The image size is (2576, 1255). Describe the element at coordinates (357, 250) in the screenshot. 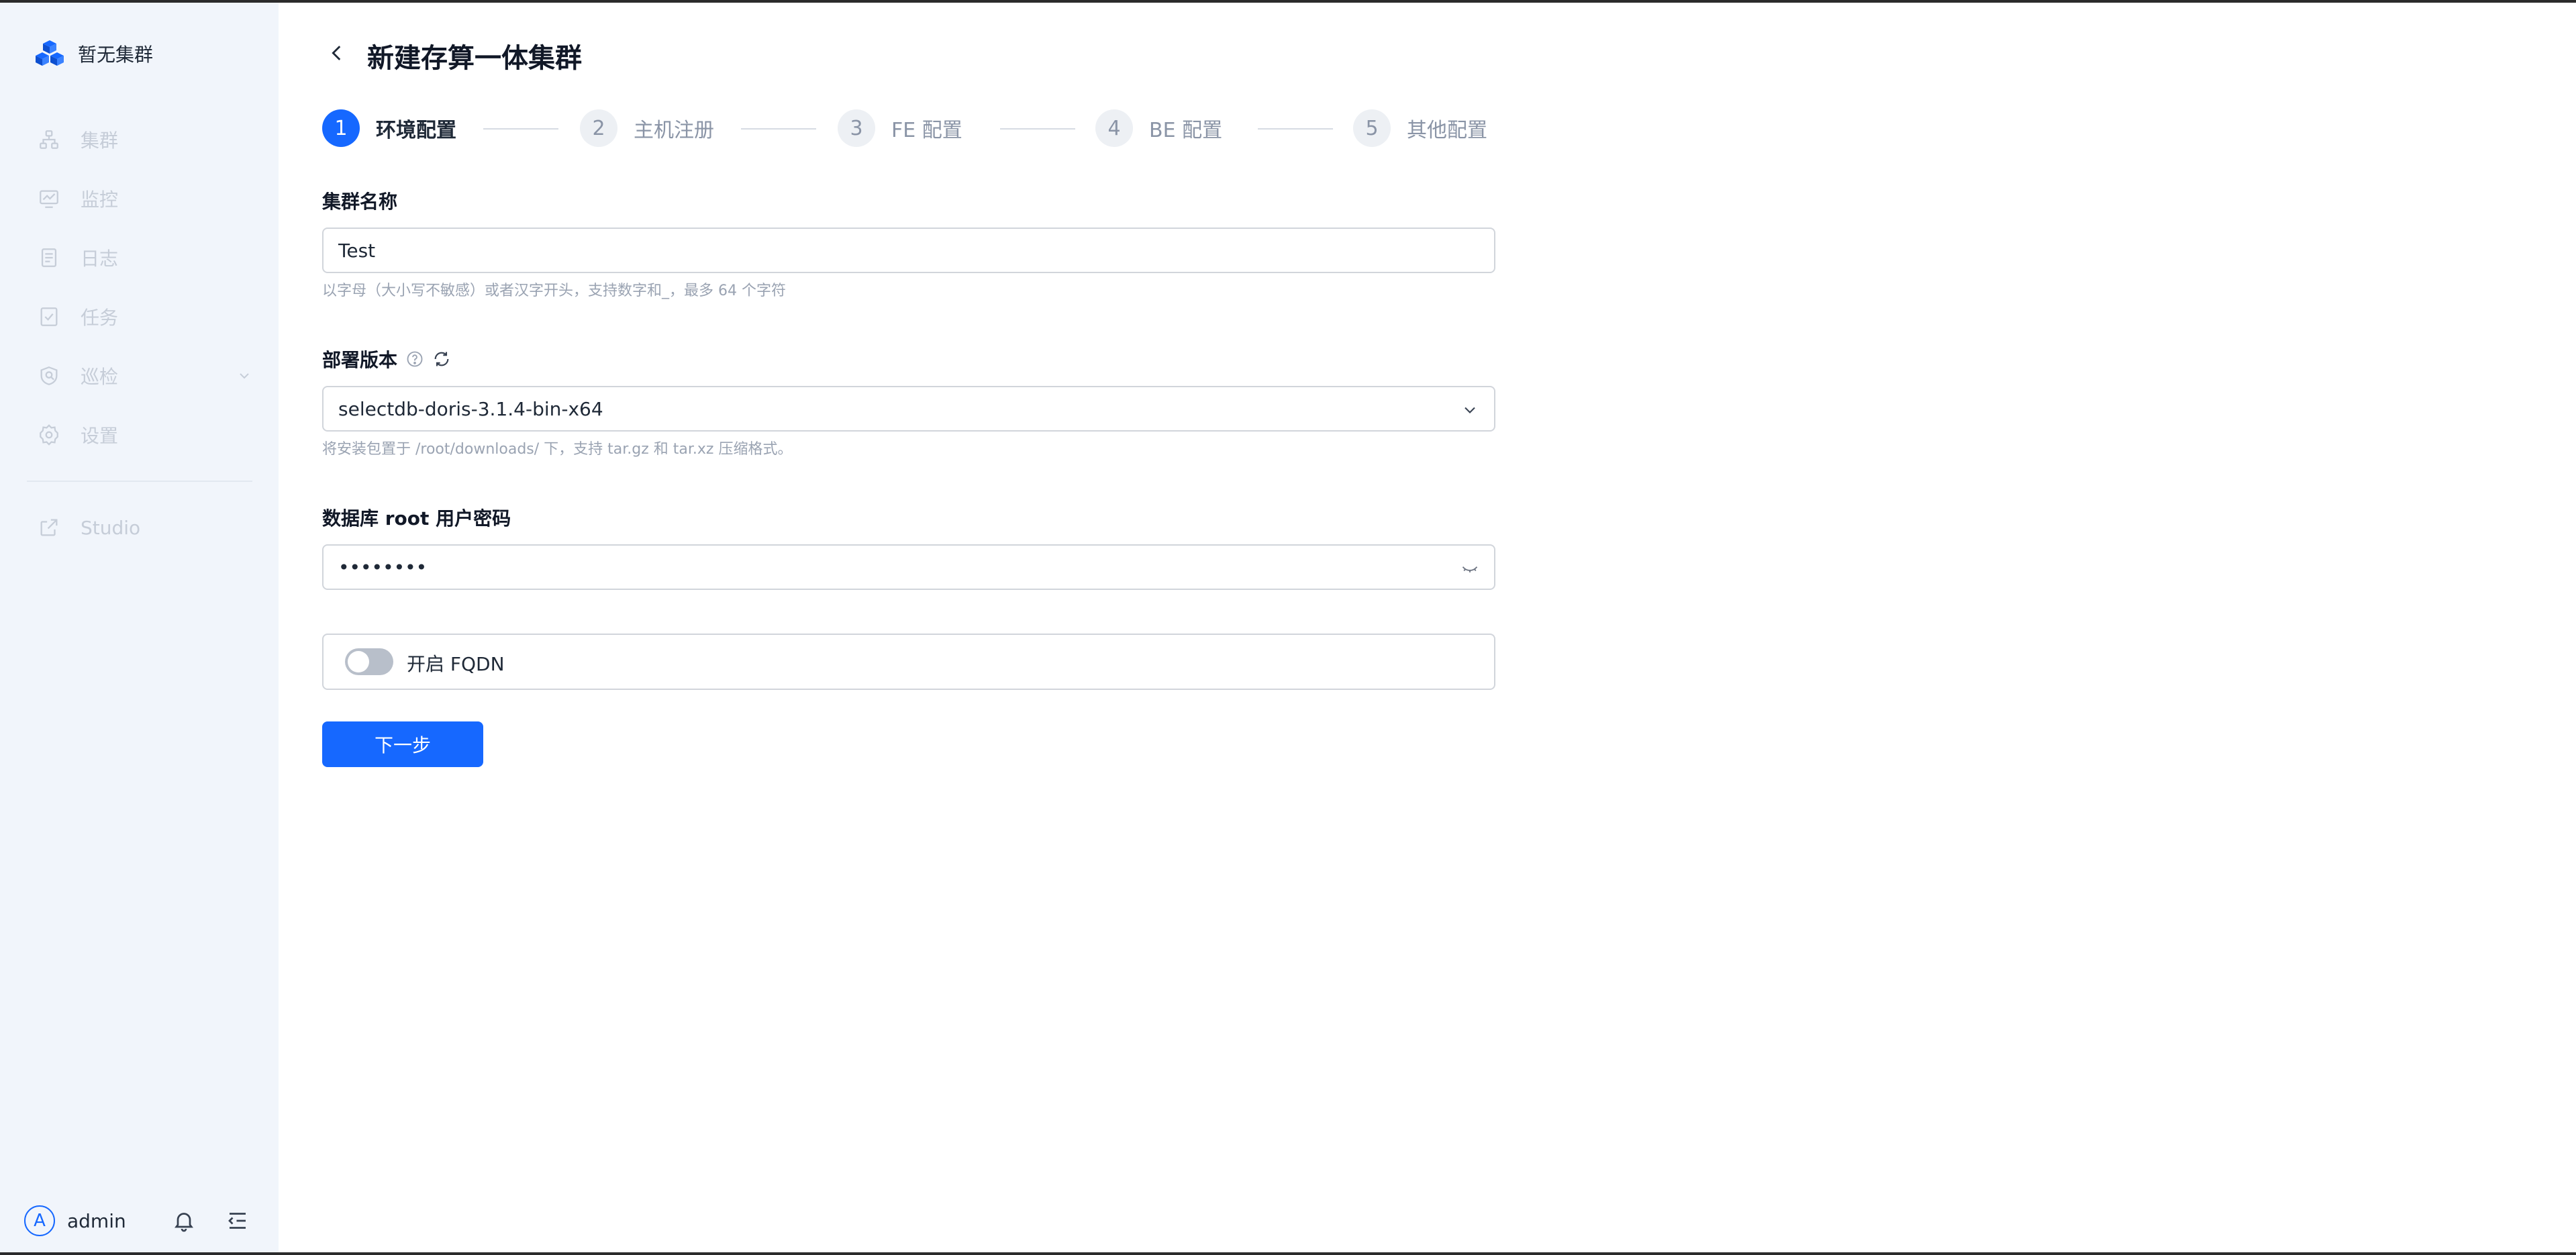

I see `cluster-name-value: Test` at that location.